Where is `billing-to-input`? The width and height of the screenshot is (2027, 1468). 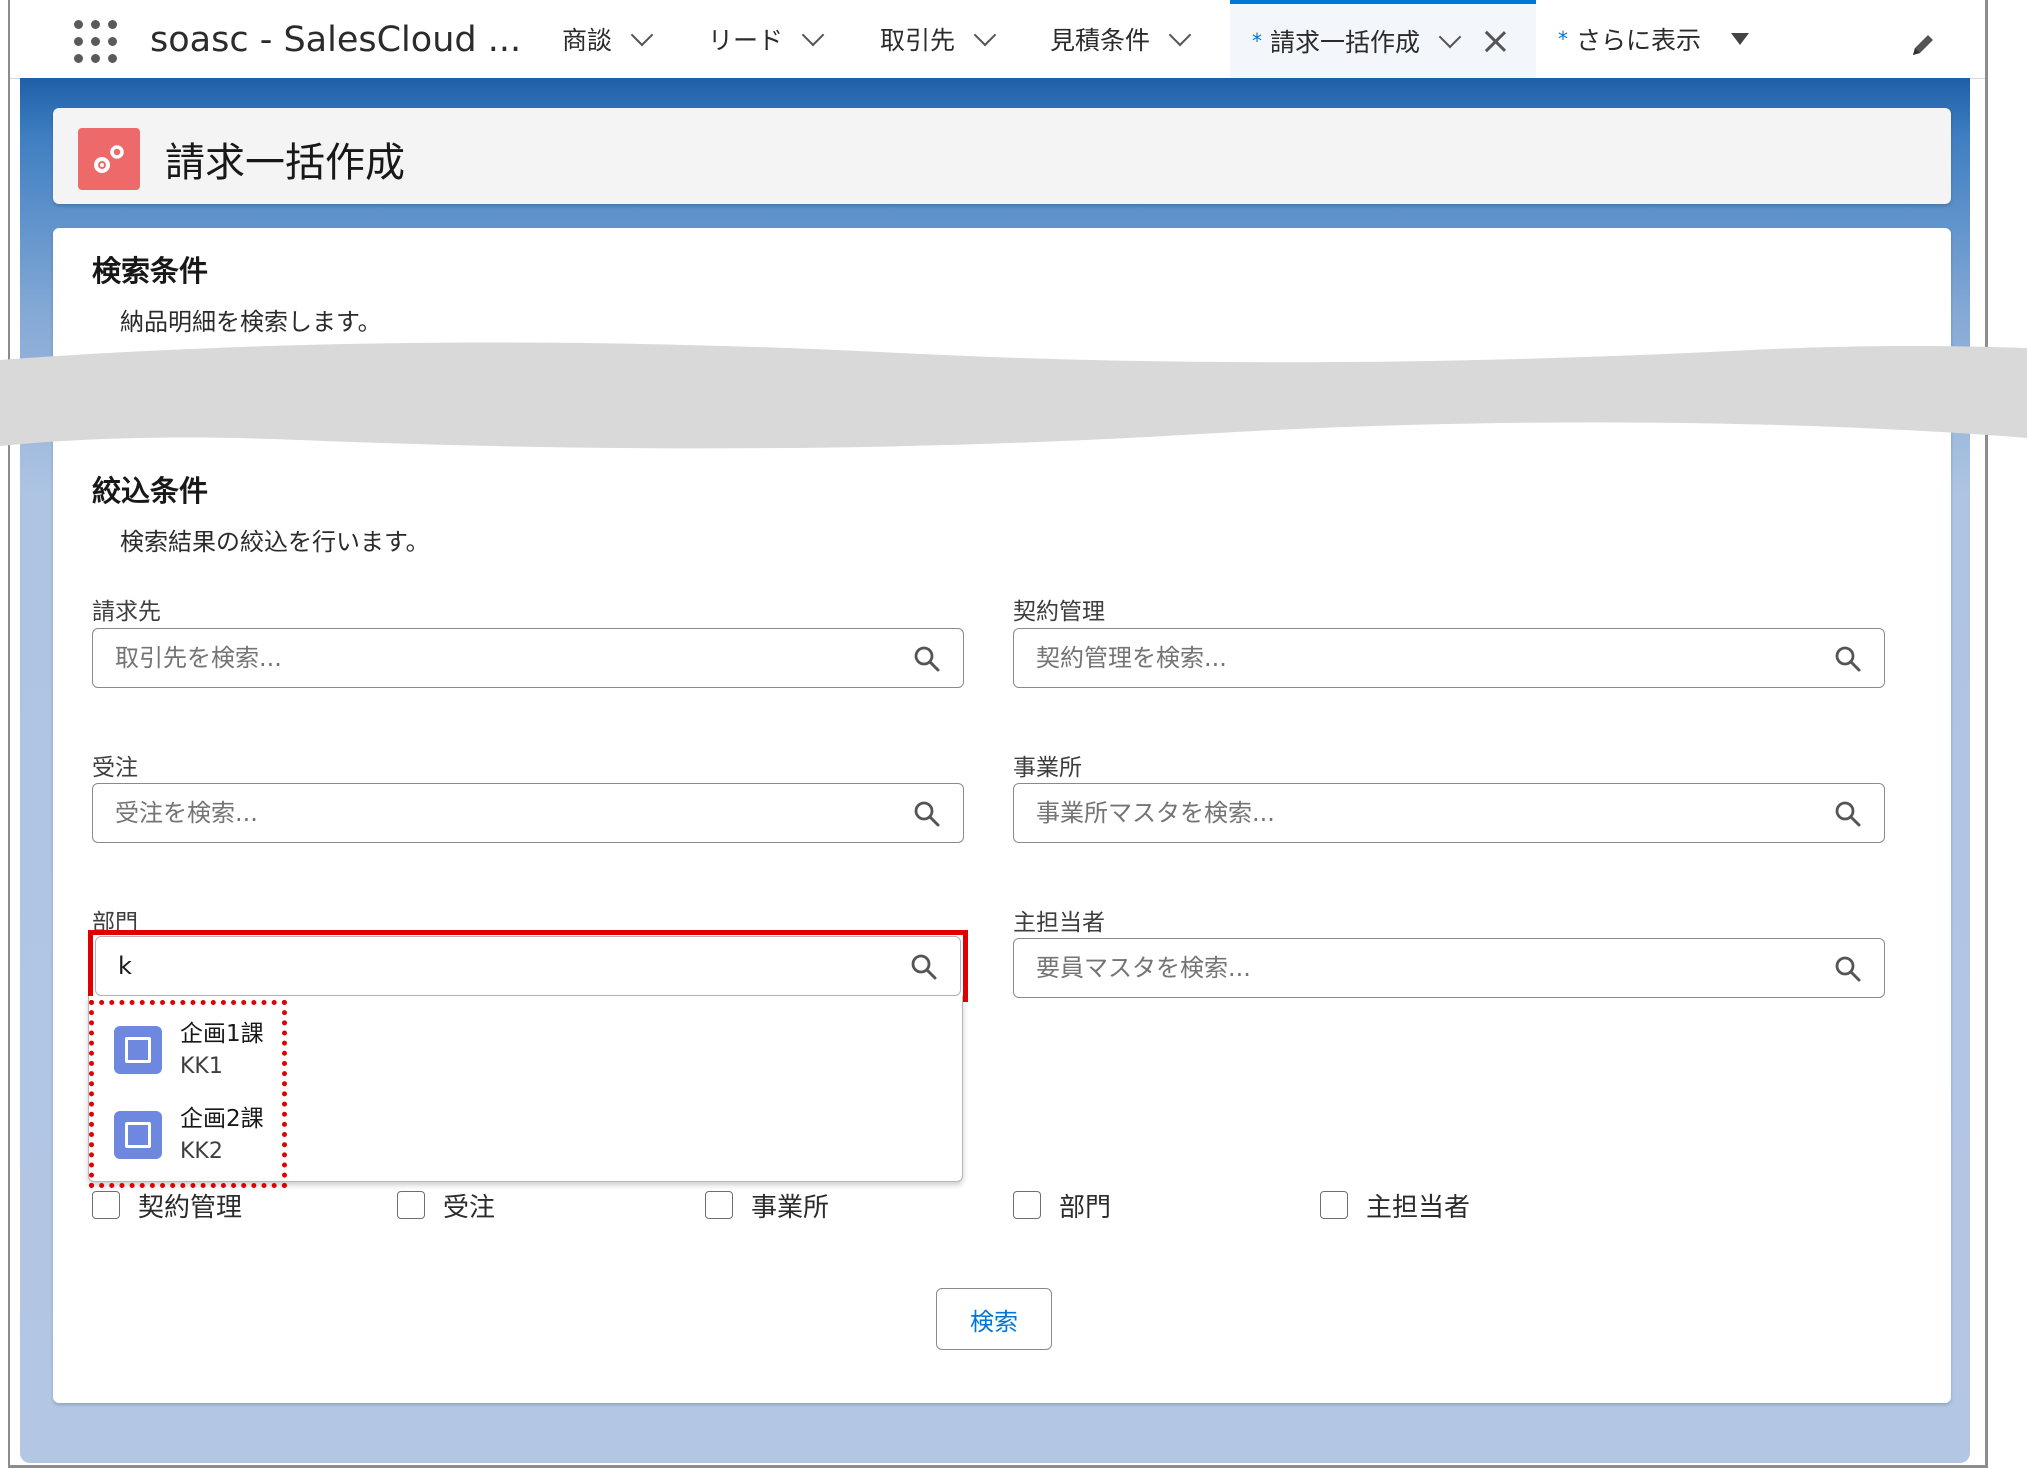
billing-to-input is located at coordinates (505, 657).